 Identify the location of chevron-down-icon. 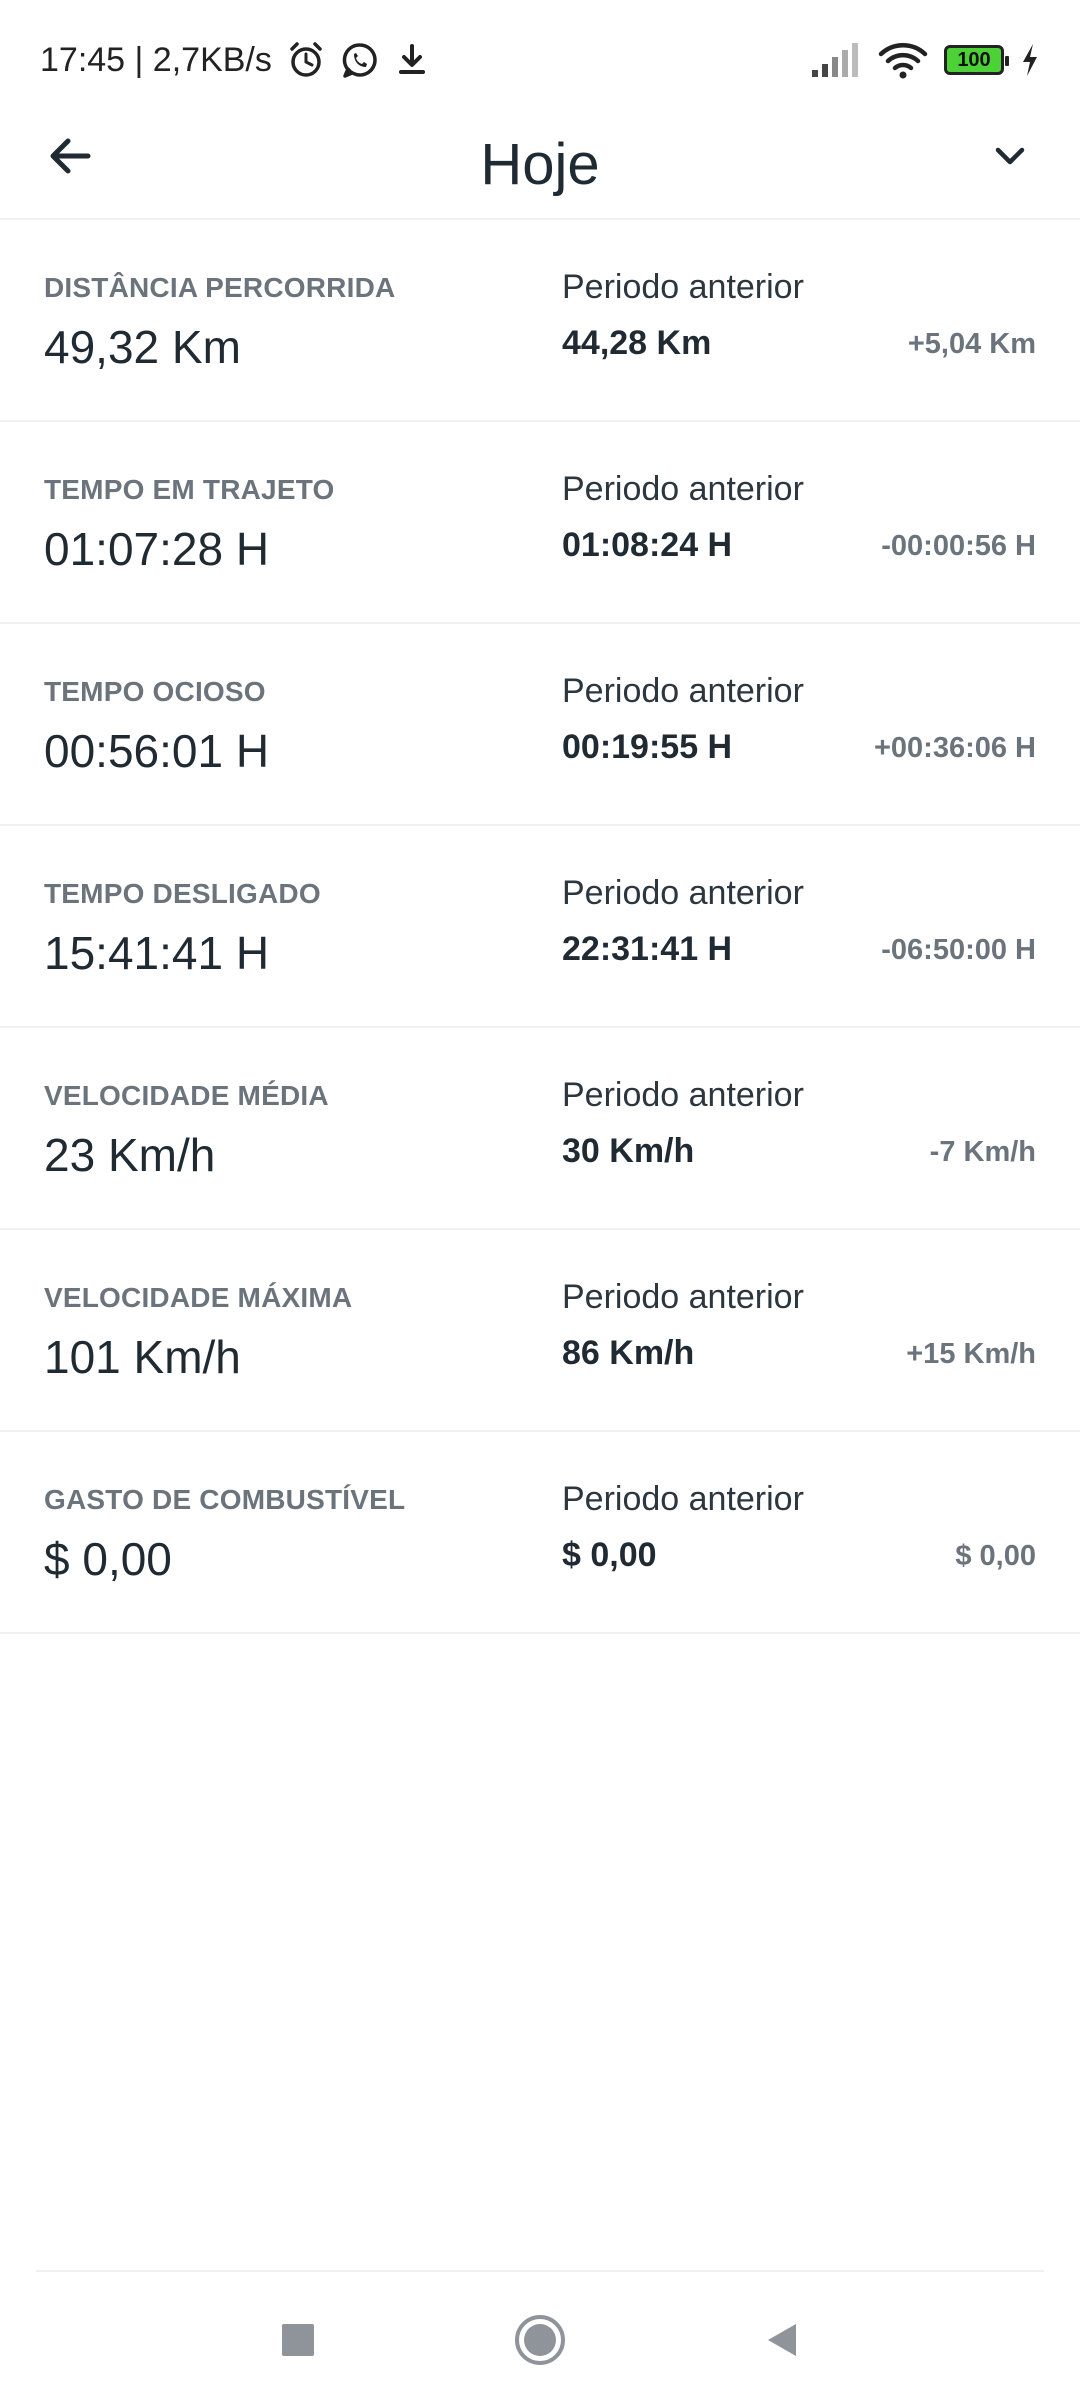
(1010, 158).